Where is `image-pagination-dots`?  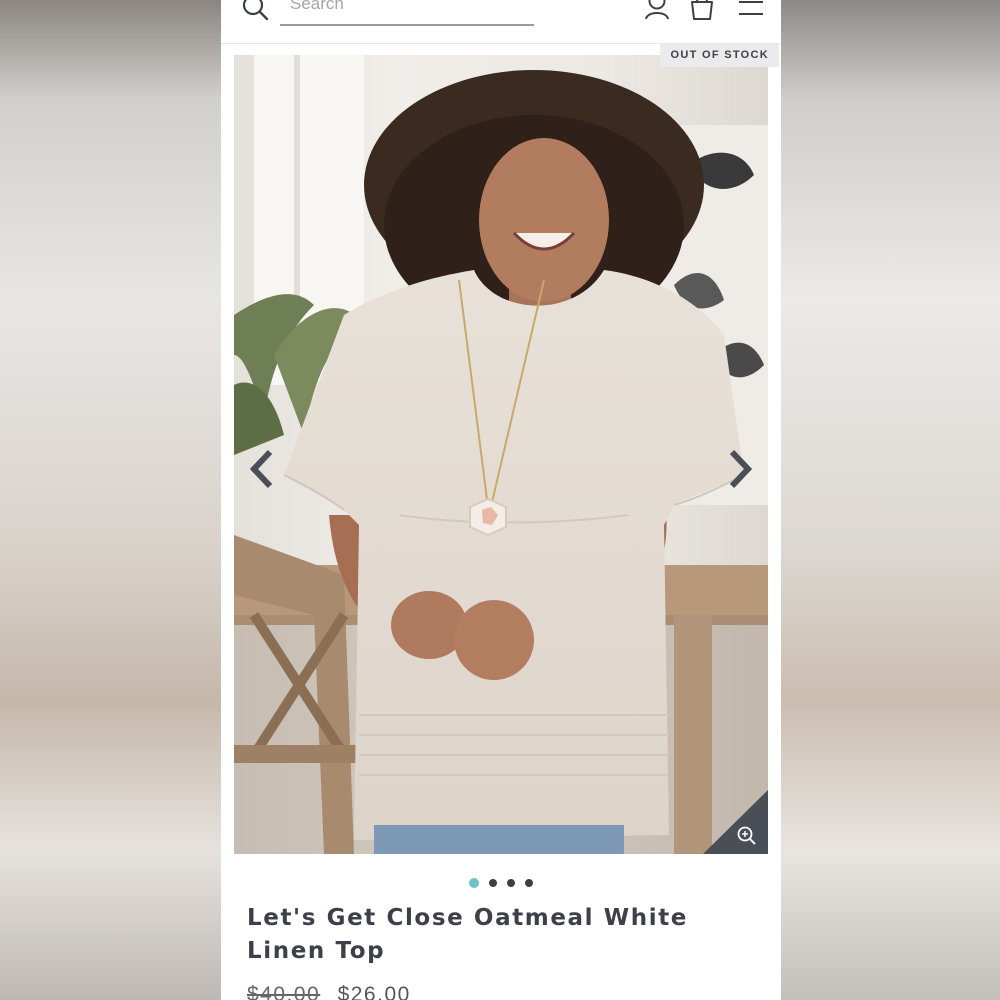
image-pagination-dots is located at coordinates (501, 881).